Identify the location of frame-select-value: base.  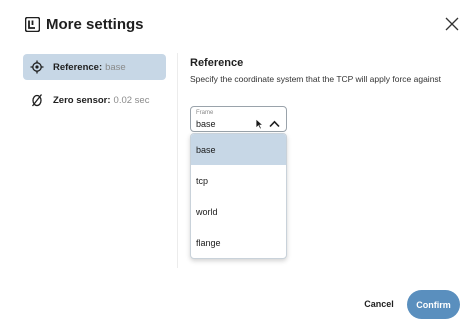
(206, 124).